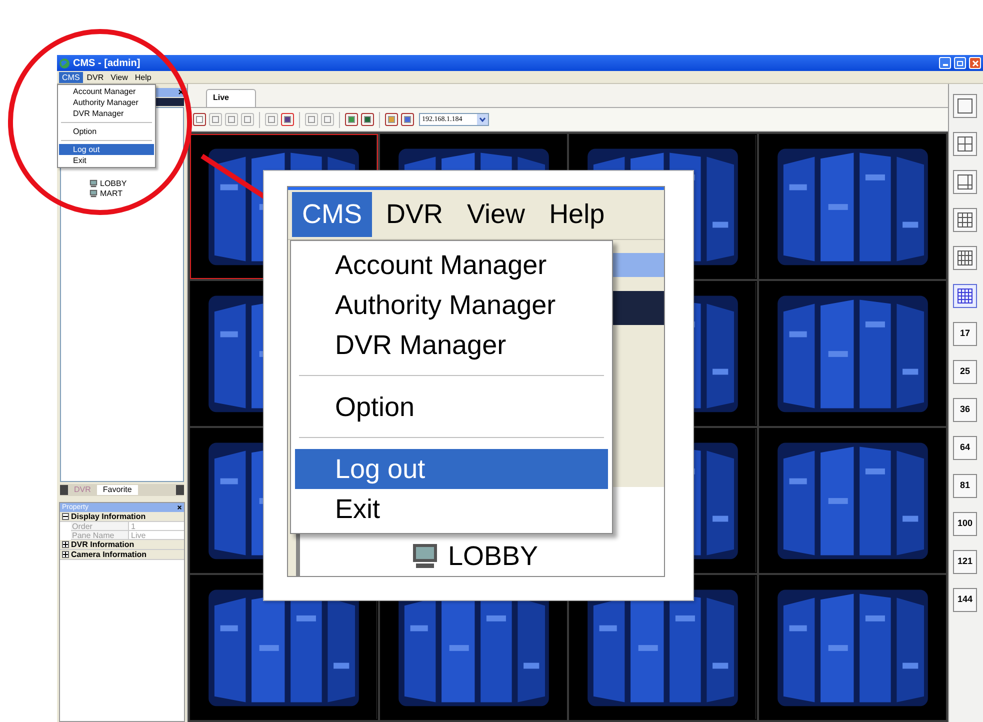 This screenshot has height=722, width=983. What do you see at coordinates (100, 535) in the screenshot?
I see `property-name: Pane Name` at bounding box center [100, 535].